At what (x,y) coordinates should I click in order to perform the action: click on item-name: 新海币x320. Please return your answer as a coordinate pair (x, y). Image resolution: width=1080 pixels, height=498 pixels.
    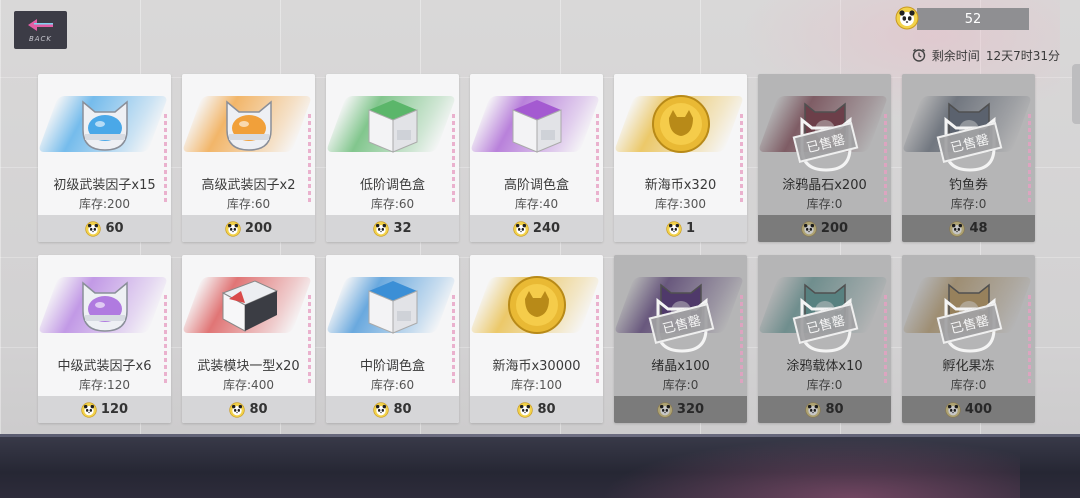
    Looking at the image, I should click on (680, 185).